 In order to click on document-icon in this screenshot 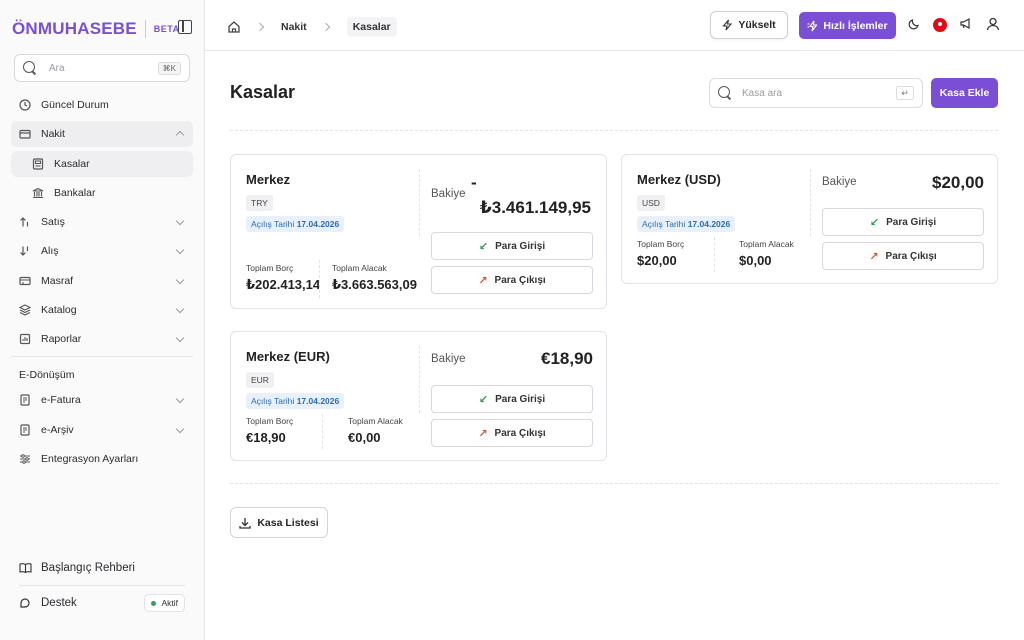, I will do `click(25, 400)`.